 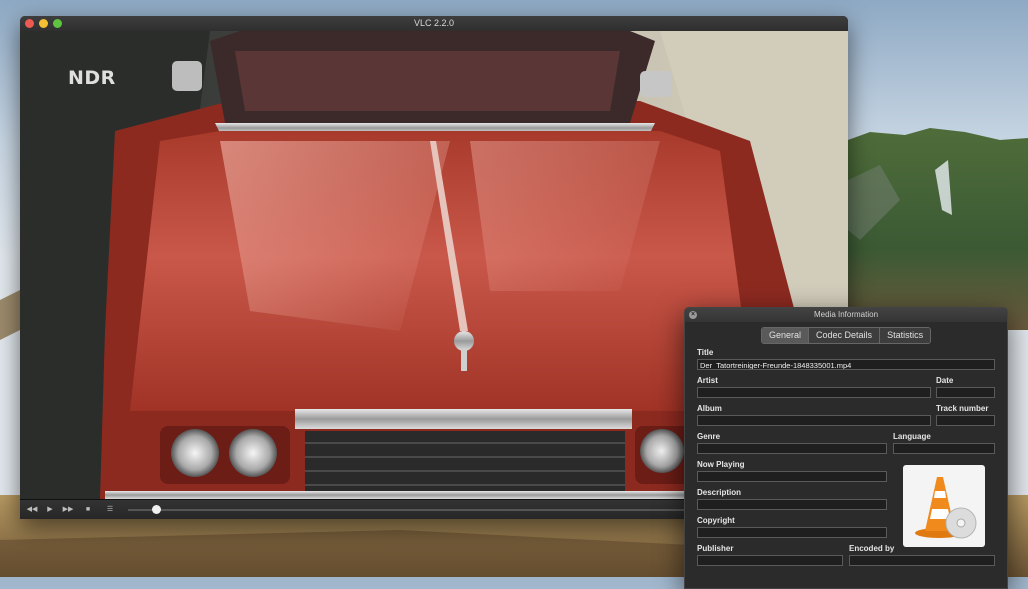 I want to click on playlist-icon: ☰, so click(x=110, y=509).